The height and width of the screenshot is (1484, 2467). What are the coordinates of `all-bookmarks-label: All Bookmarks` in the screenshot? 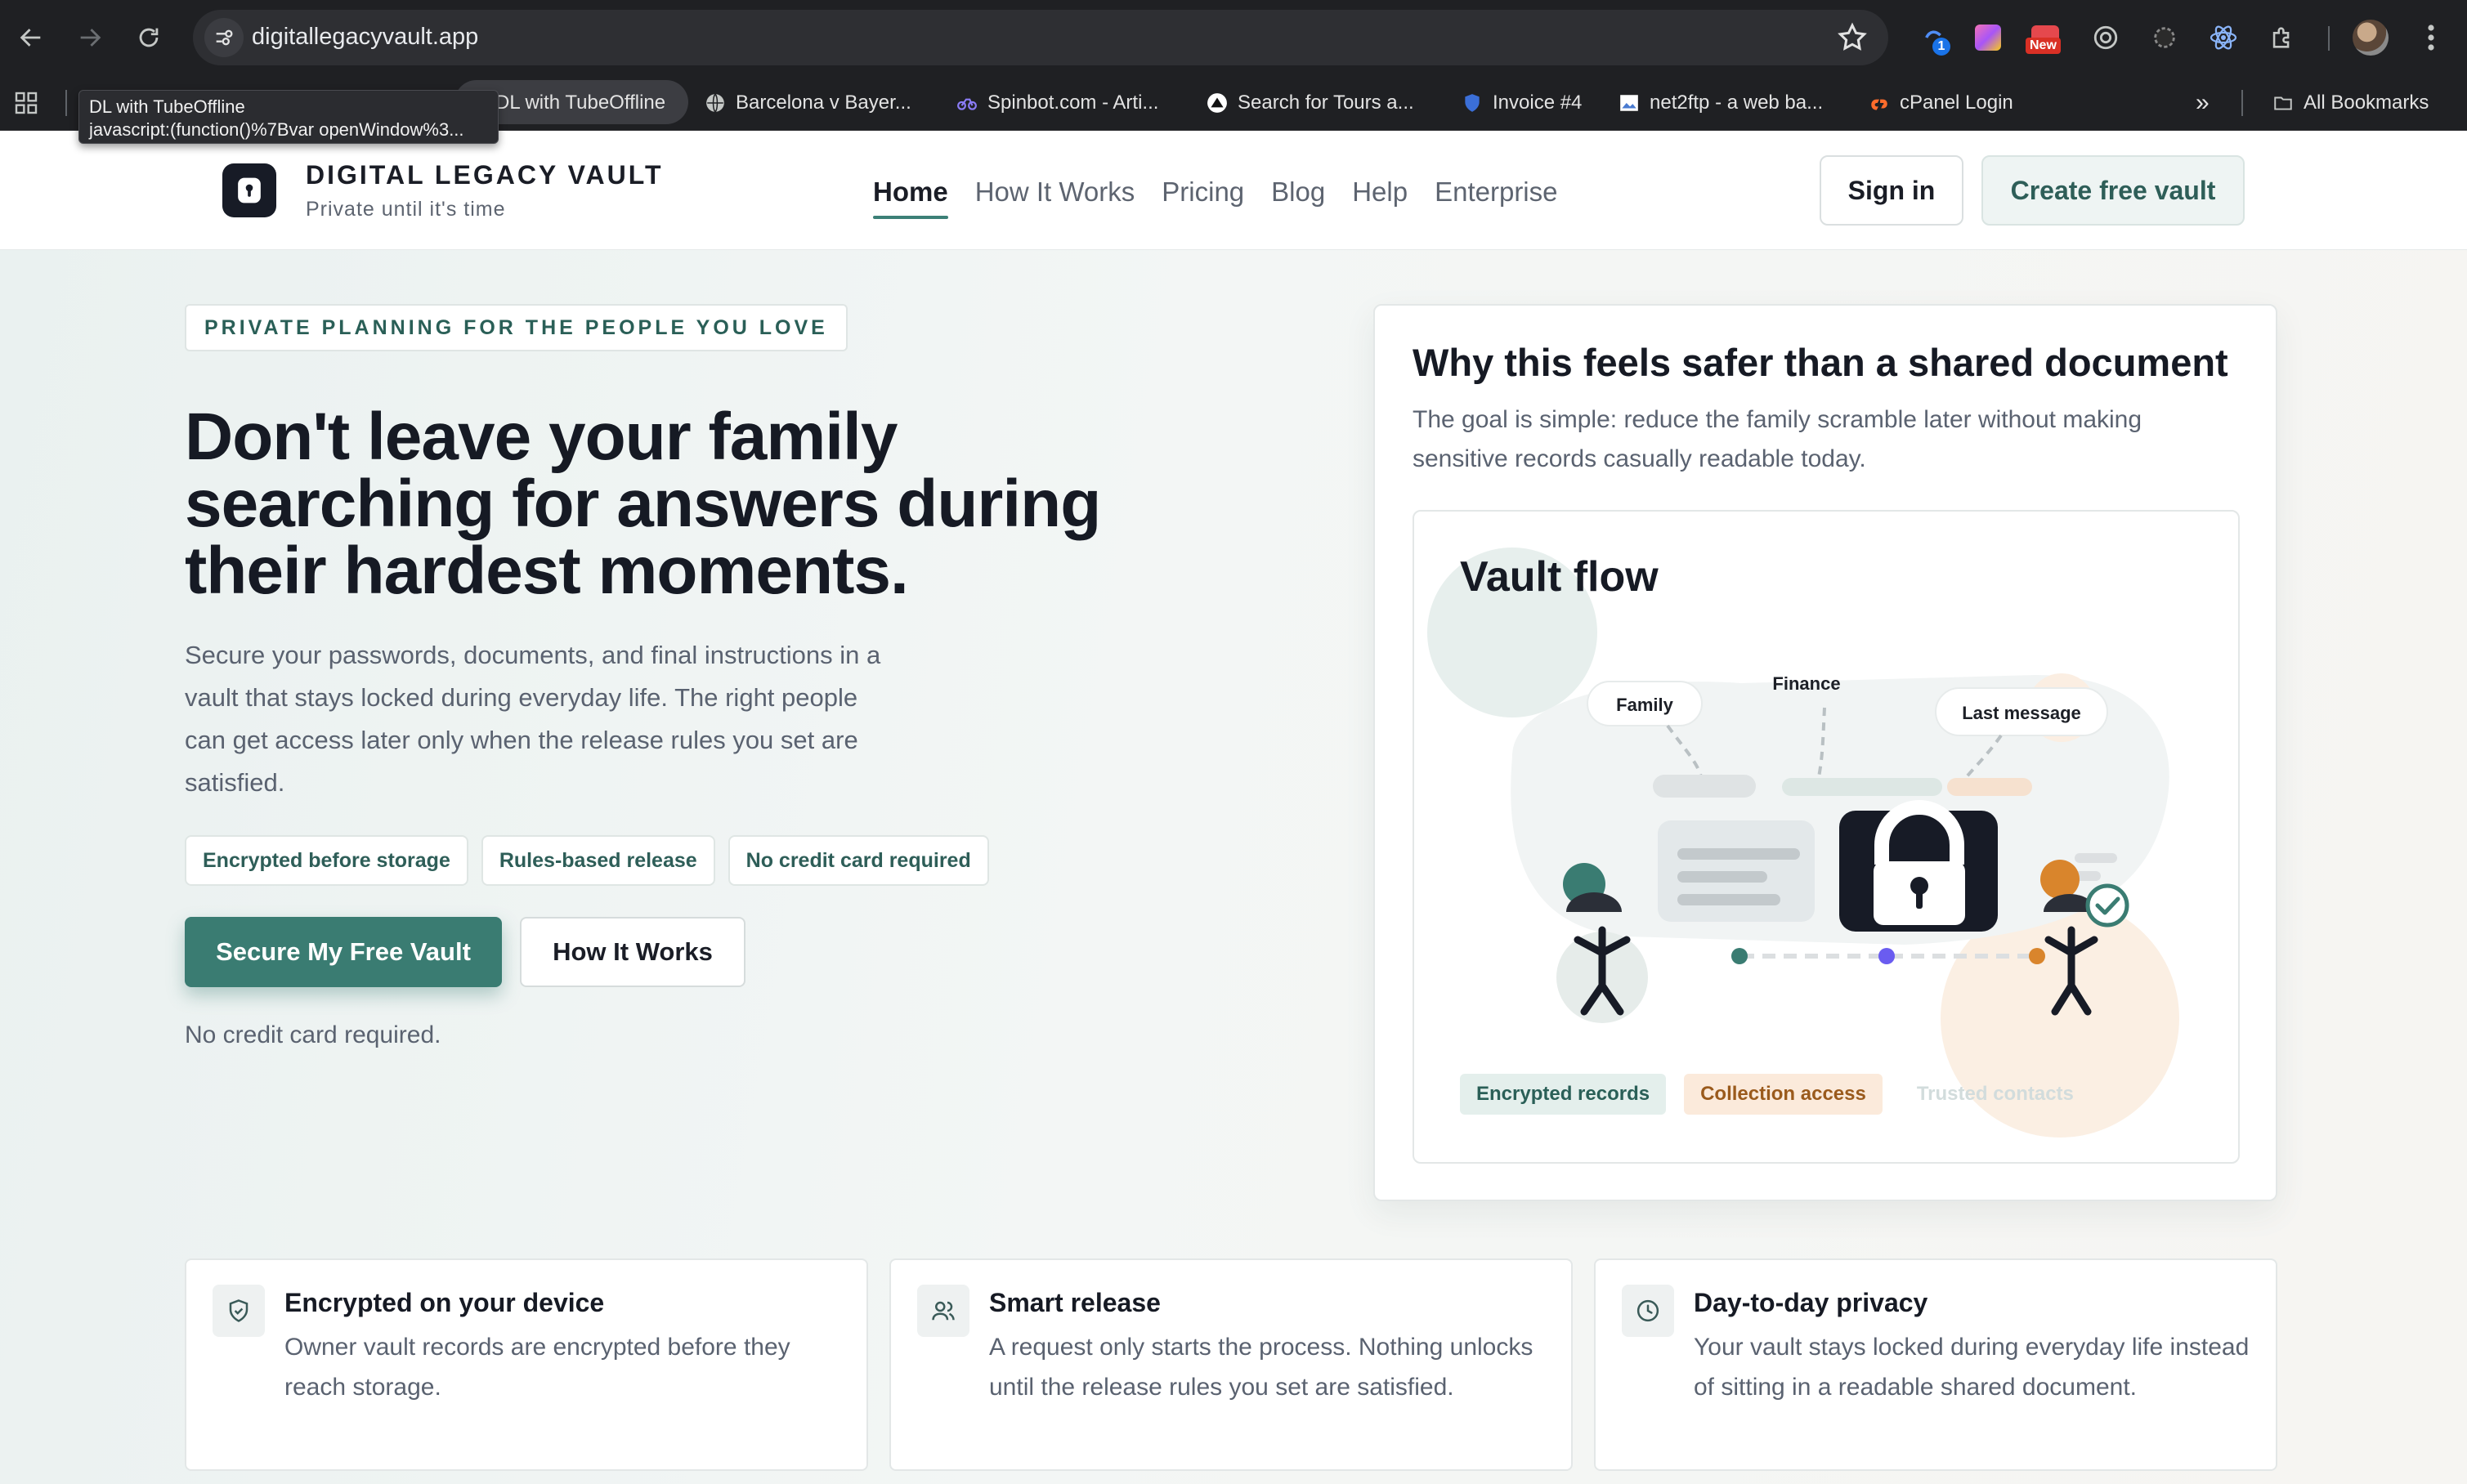 It's located at (2366, 103).